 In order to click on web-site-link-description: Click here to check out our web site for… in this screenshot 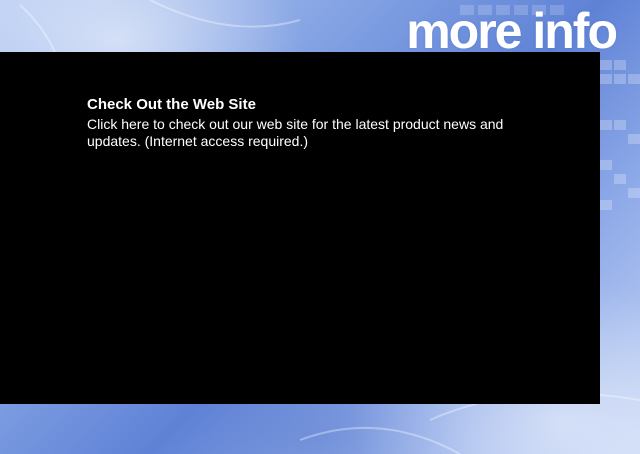, I will do `click(295, 132)`.